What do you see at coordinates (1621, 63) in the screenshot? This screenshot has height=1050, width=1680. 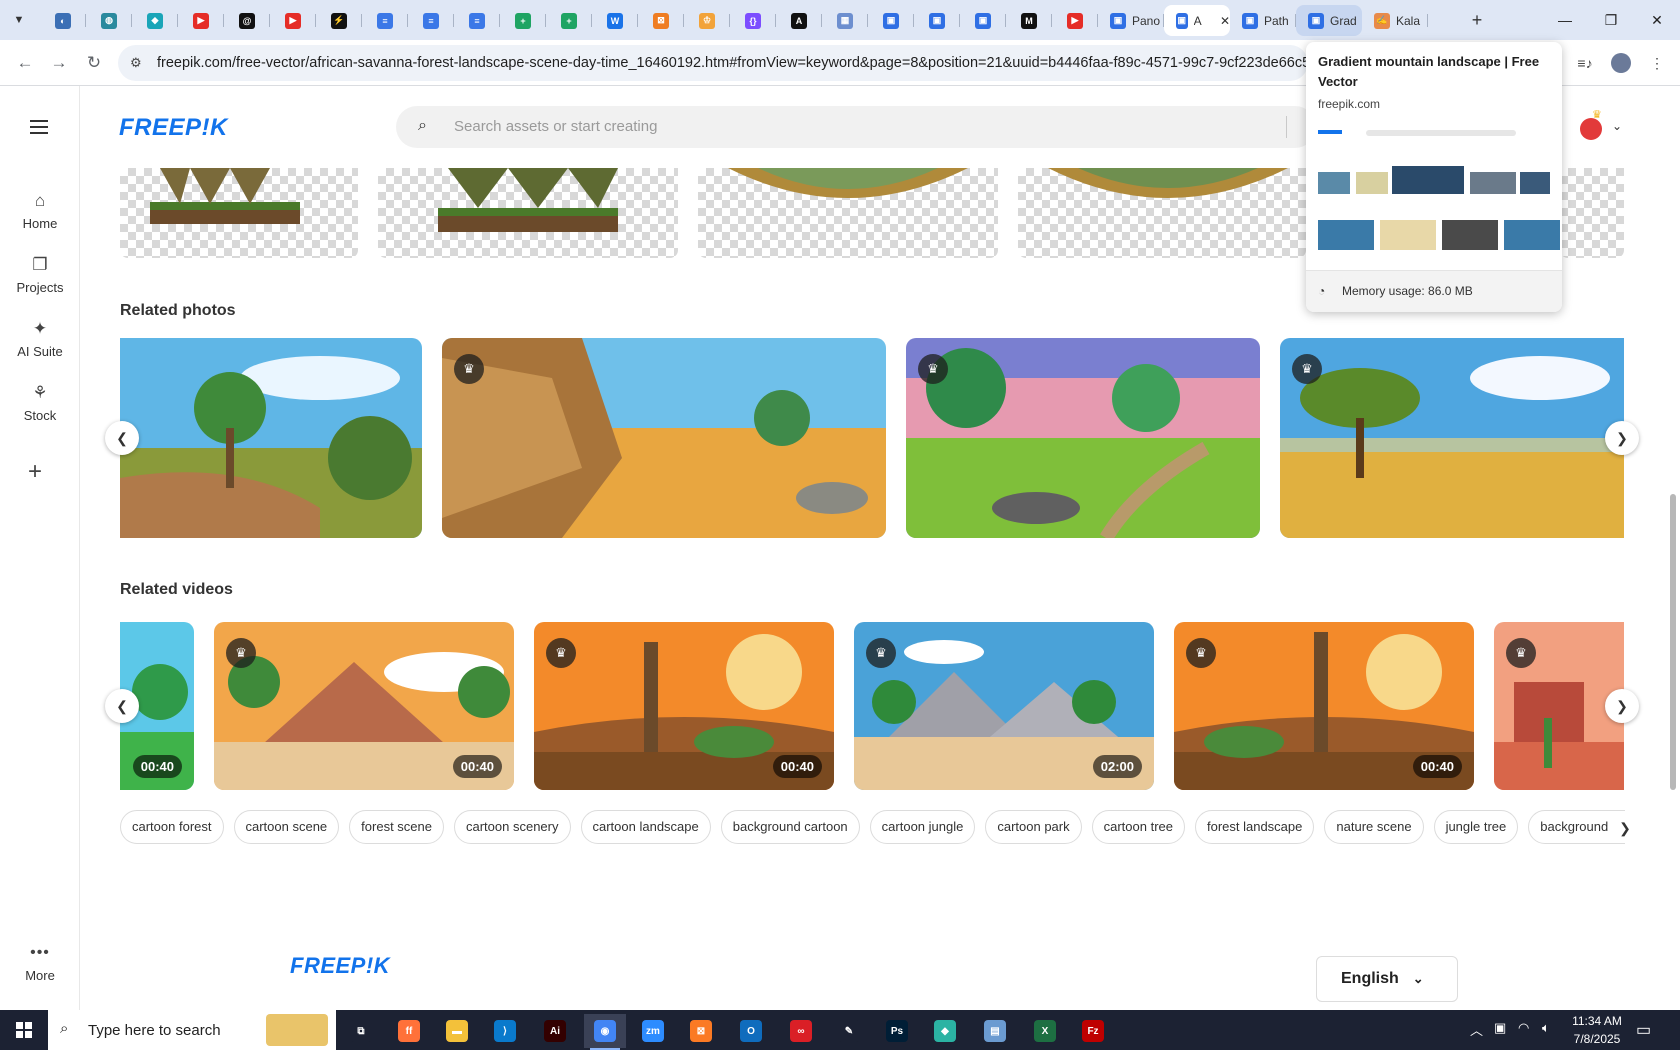 I see `profile-avatar-icon` at bounding box center [1621, 63].